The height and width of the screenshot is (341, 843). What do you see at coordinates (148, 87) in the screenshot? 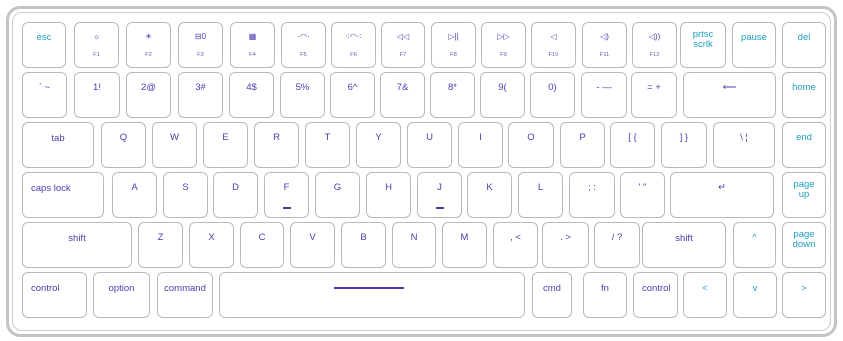
I see `key-label: 2@` at bounding box center [148, 87].